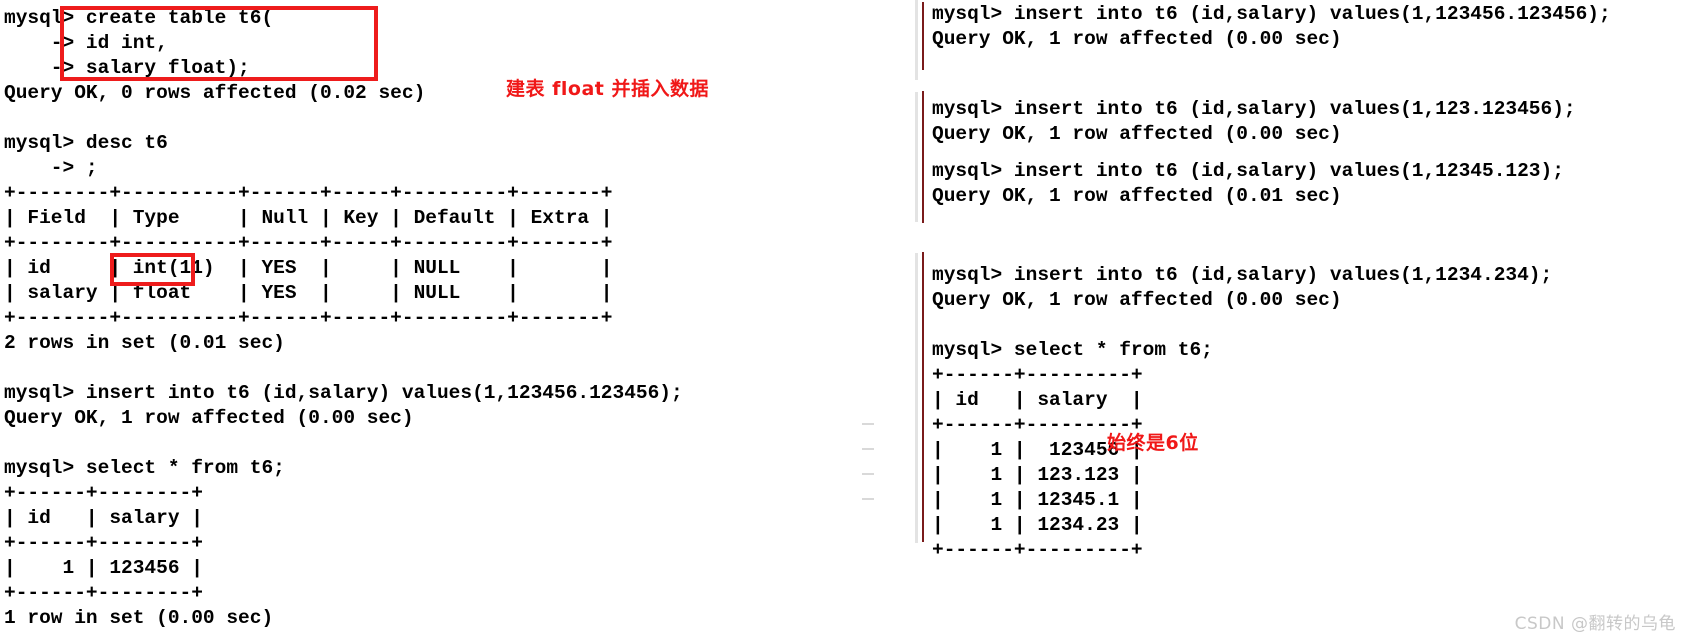  Describe the element at coordinates (1153, 443) in the screenshot. I see `annotation-always-six-digits: 始终是6位` at that location.